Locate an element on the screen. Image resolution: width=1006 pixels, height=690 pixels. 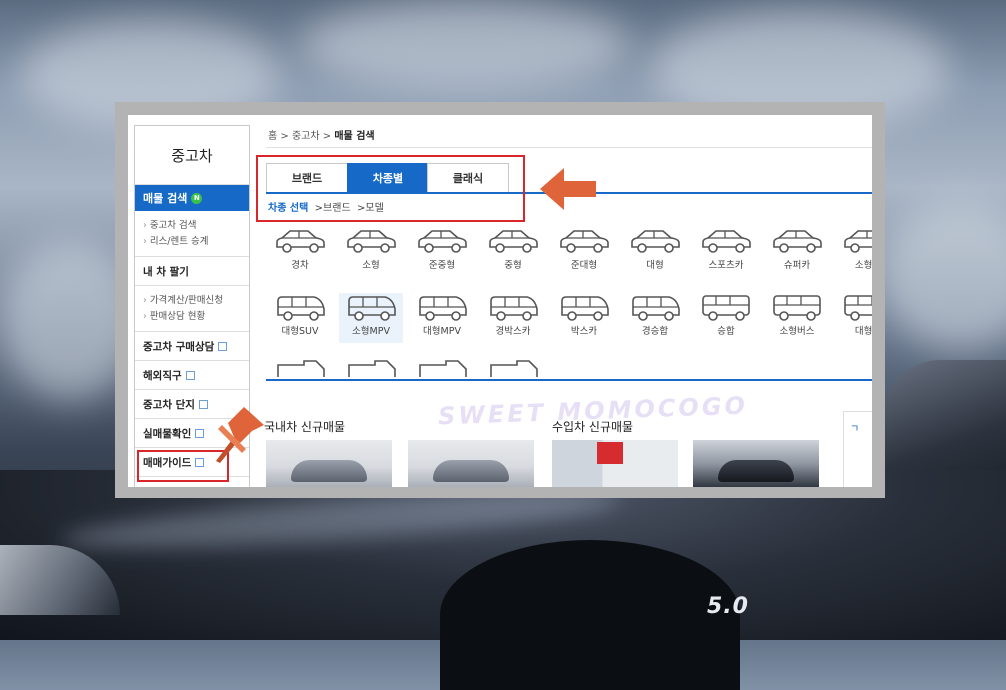
wheel-arch-bg is located at coordinates (590, 615).